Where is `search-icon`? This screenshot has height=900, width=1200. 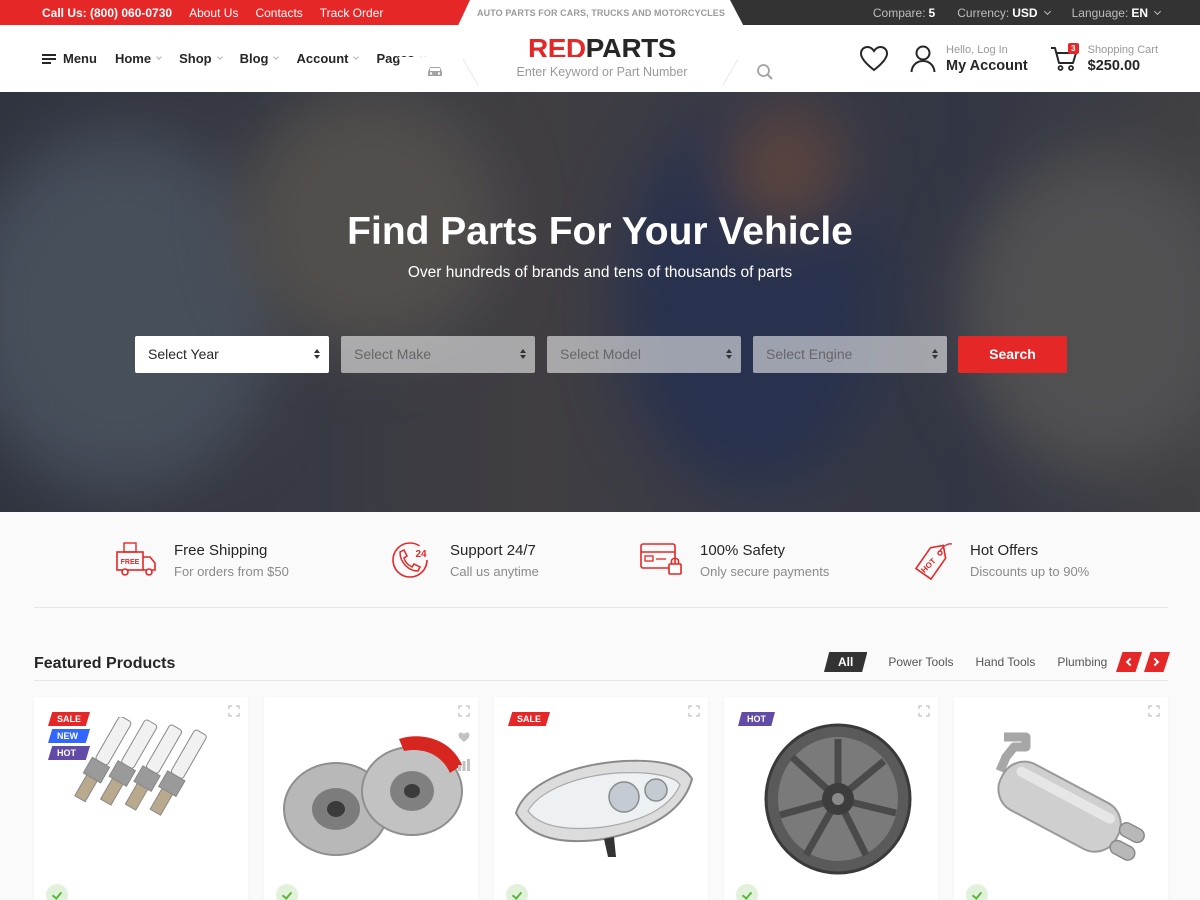
search-icon is located at coordinates (765, 72).